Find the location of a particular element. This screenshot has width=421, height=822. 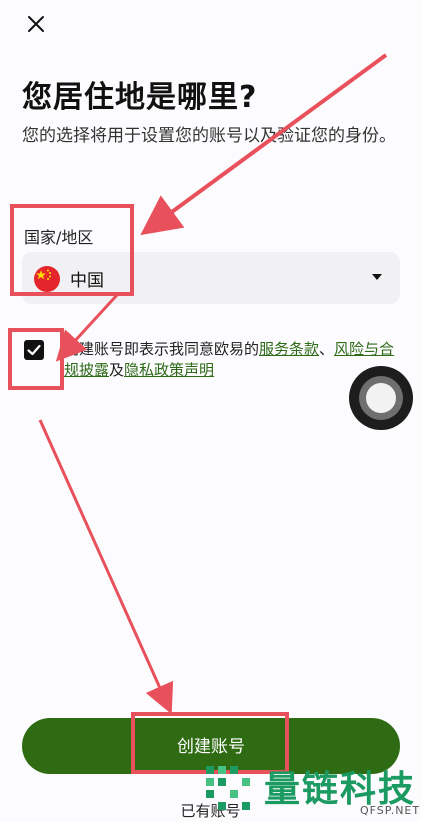

annotation-arrow-checkbox is located at coordinates (87, 327).